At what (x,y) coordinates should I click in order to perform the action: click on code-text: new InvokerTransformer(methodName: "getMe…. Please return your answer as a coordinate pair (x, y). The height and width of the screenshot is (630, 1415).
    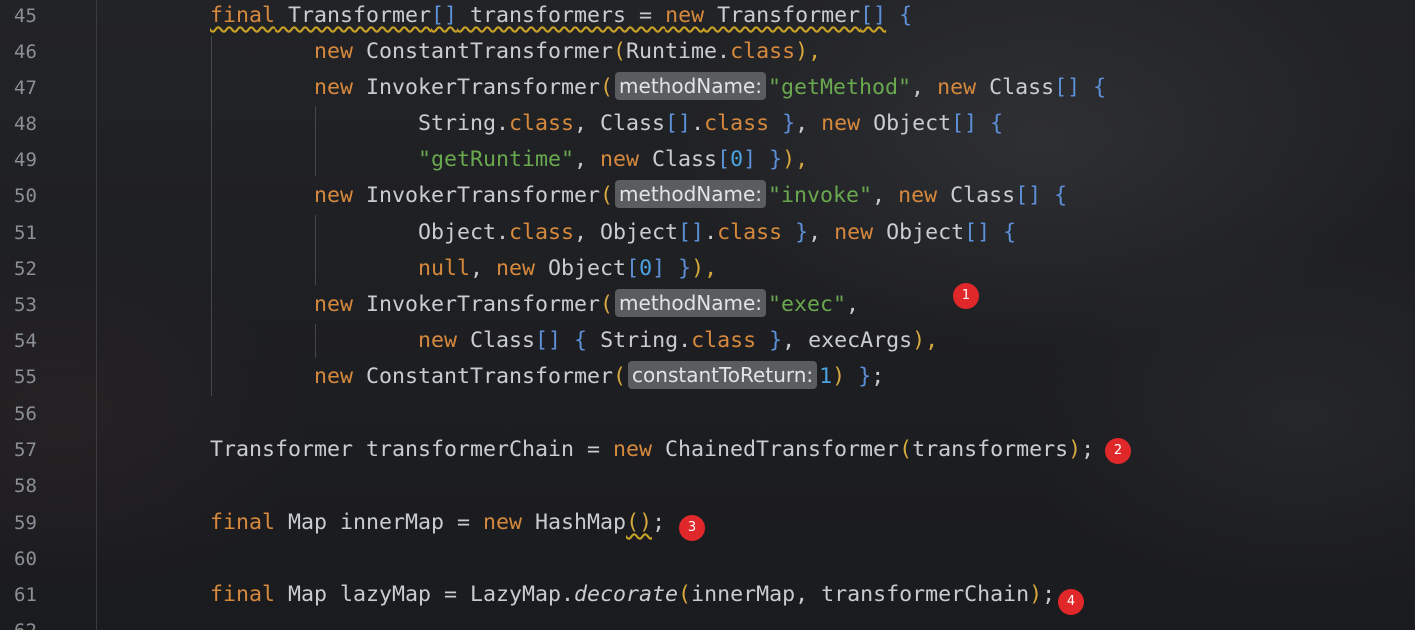
    Looking at the image, I should click on (710, 86).